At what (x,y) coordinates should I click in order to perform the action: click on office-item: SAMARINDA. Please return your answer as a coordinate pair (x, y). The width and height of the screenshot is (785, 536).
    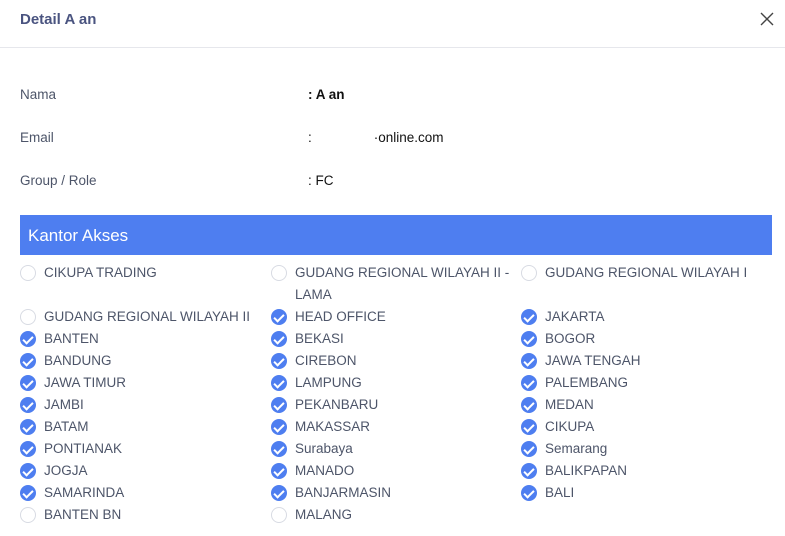
    Looking at the image, I should click on (140, 493).